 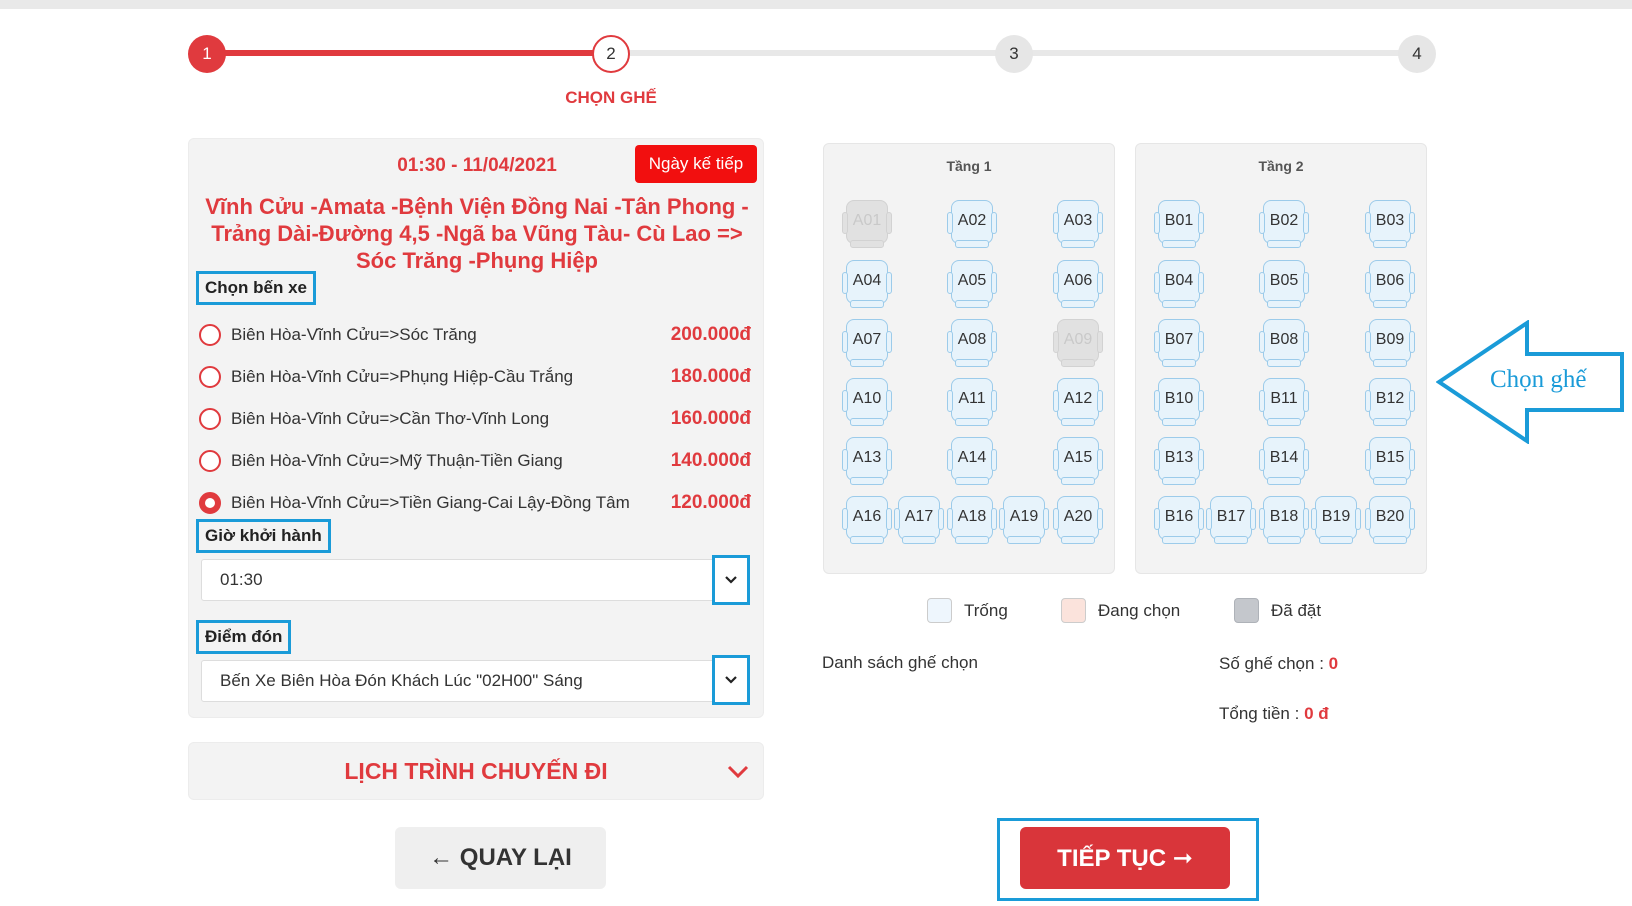 What do you see at coordinates (696, 164) in the screenshot?
I see `next-day-button: Ngày kế tiếp` at bounding box center [696, 164].